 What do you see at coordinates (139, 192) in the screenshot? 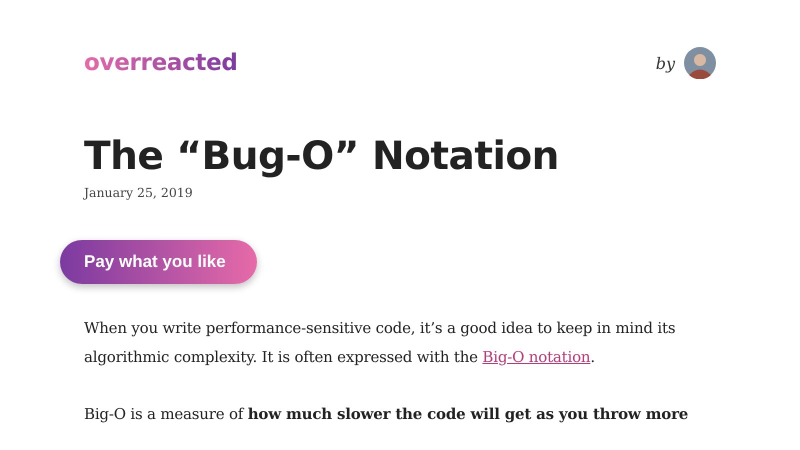
I see `post-date: January 25, 2019` at bounding box center [139, 192].